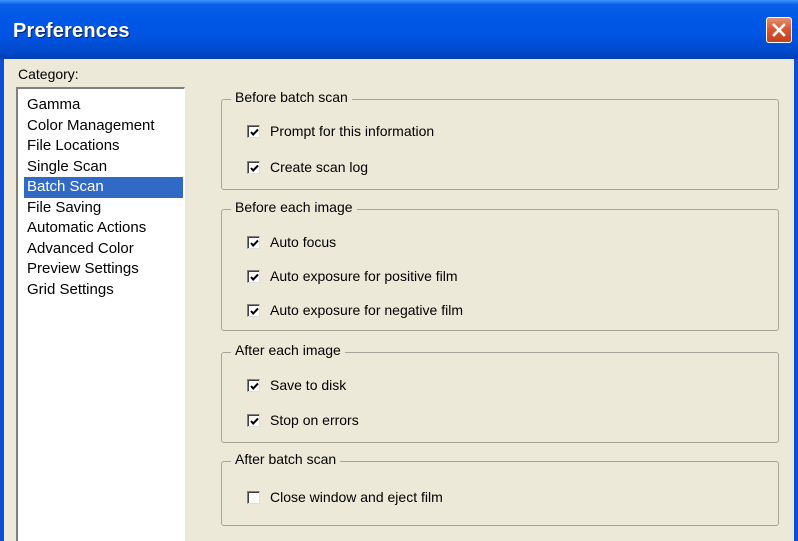 This screenshot has width=798, height=541. I want to click on window-title: Preferences, so click(71, 31).